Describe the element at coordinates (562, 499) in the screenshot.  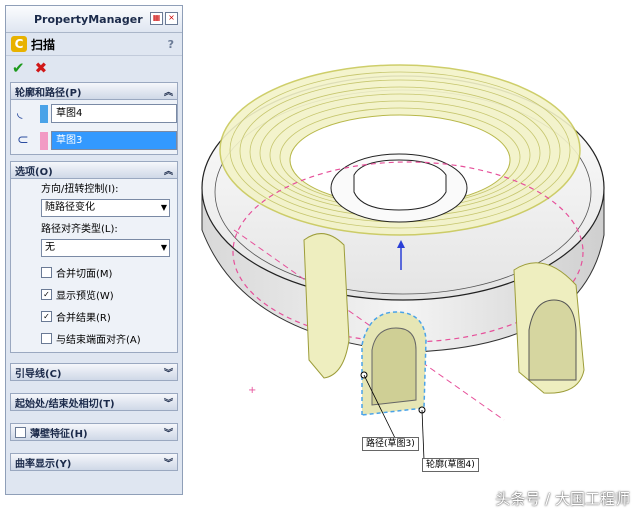
I see `watermark: 头条号 / 大国工程师` at that location.